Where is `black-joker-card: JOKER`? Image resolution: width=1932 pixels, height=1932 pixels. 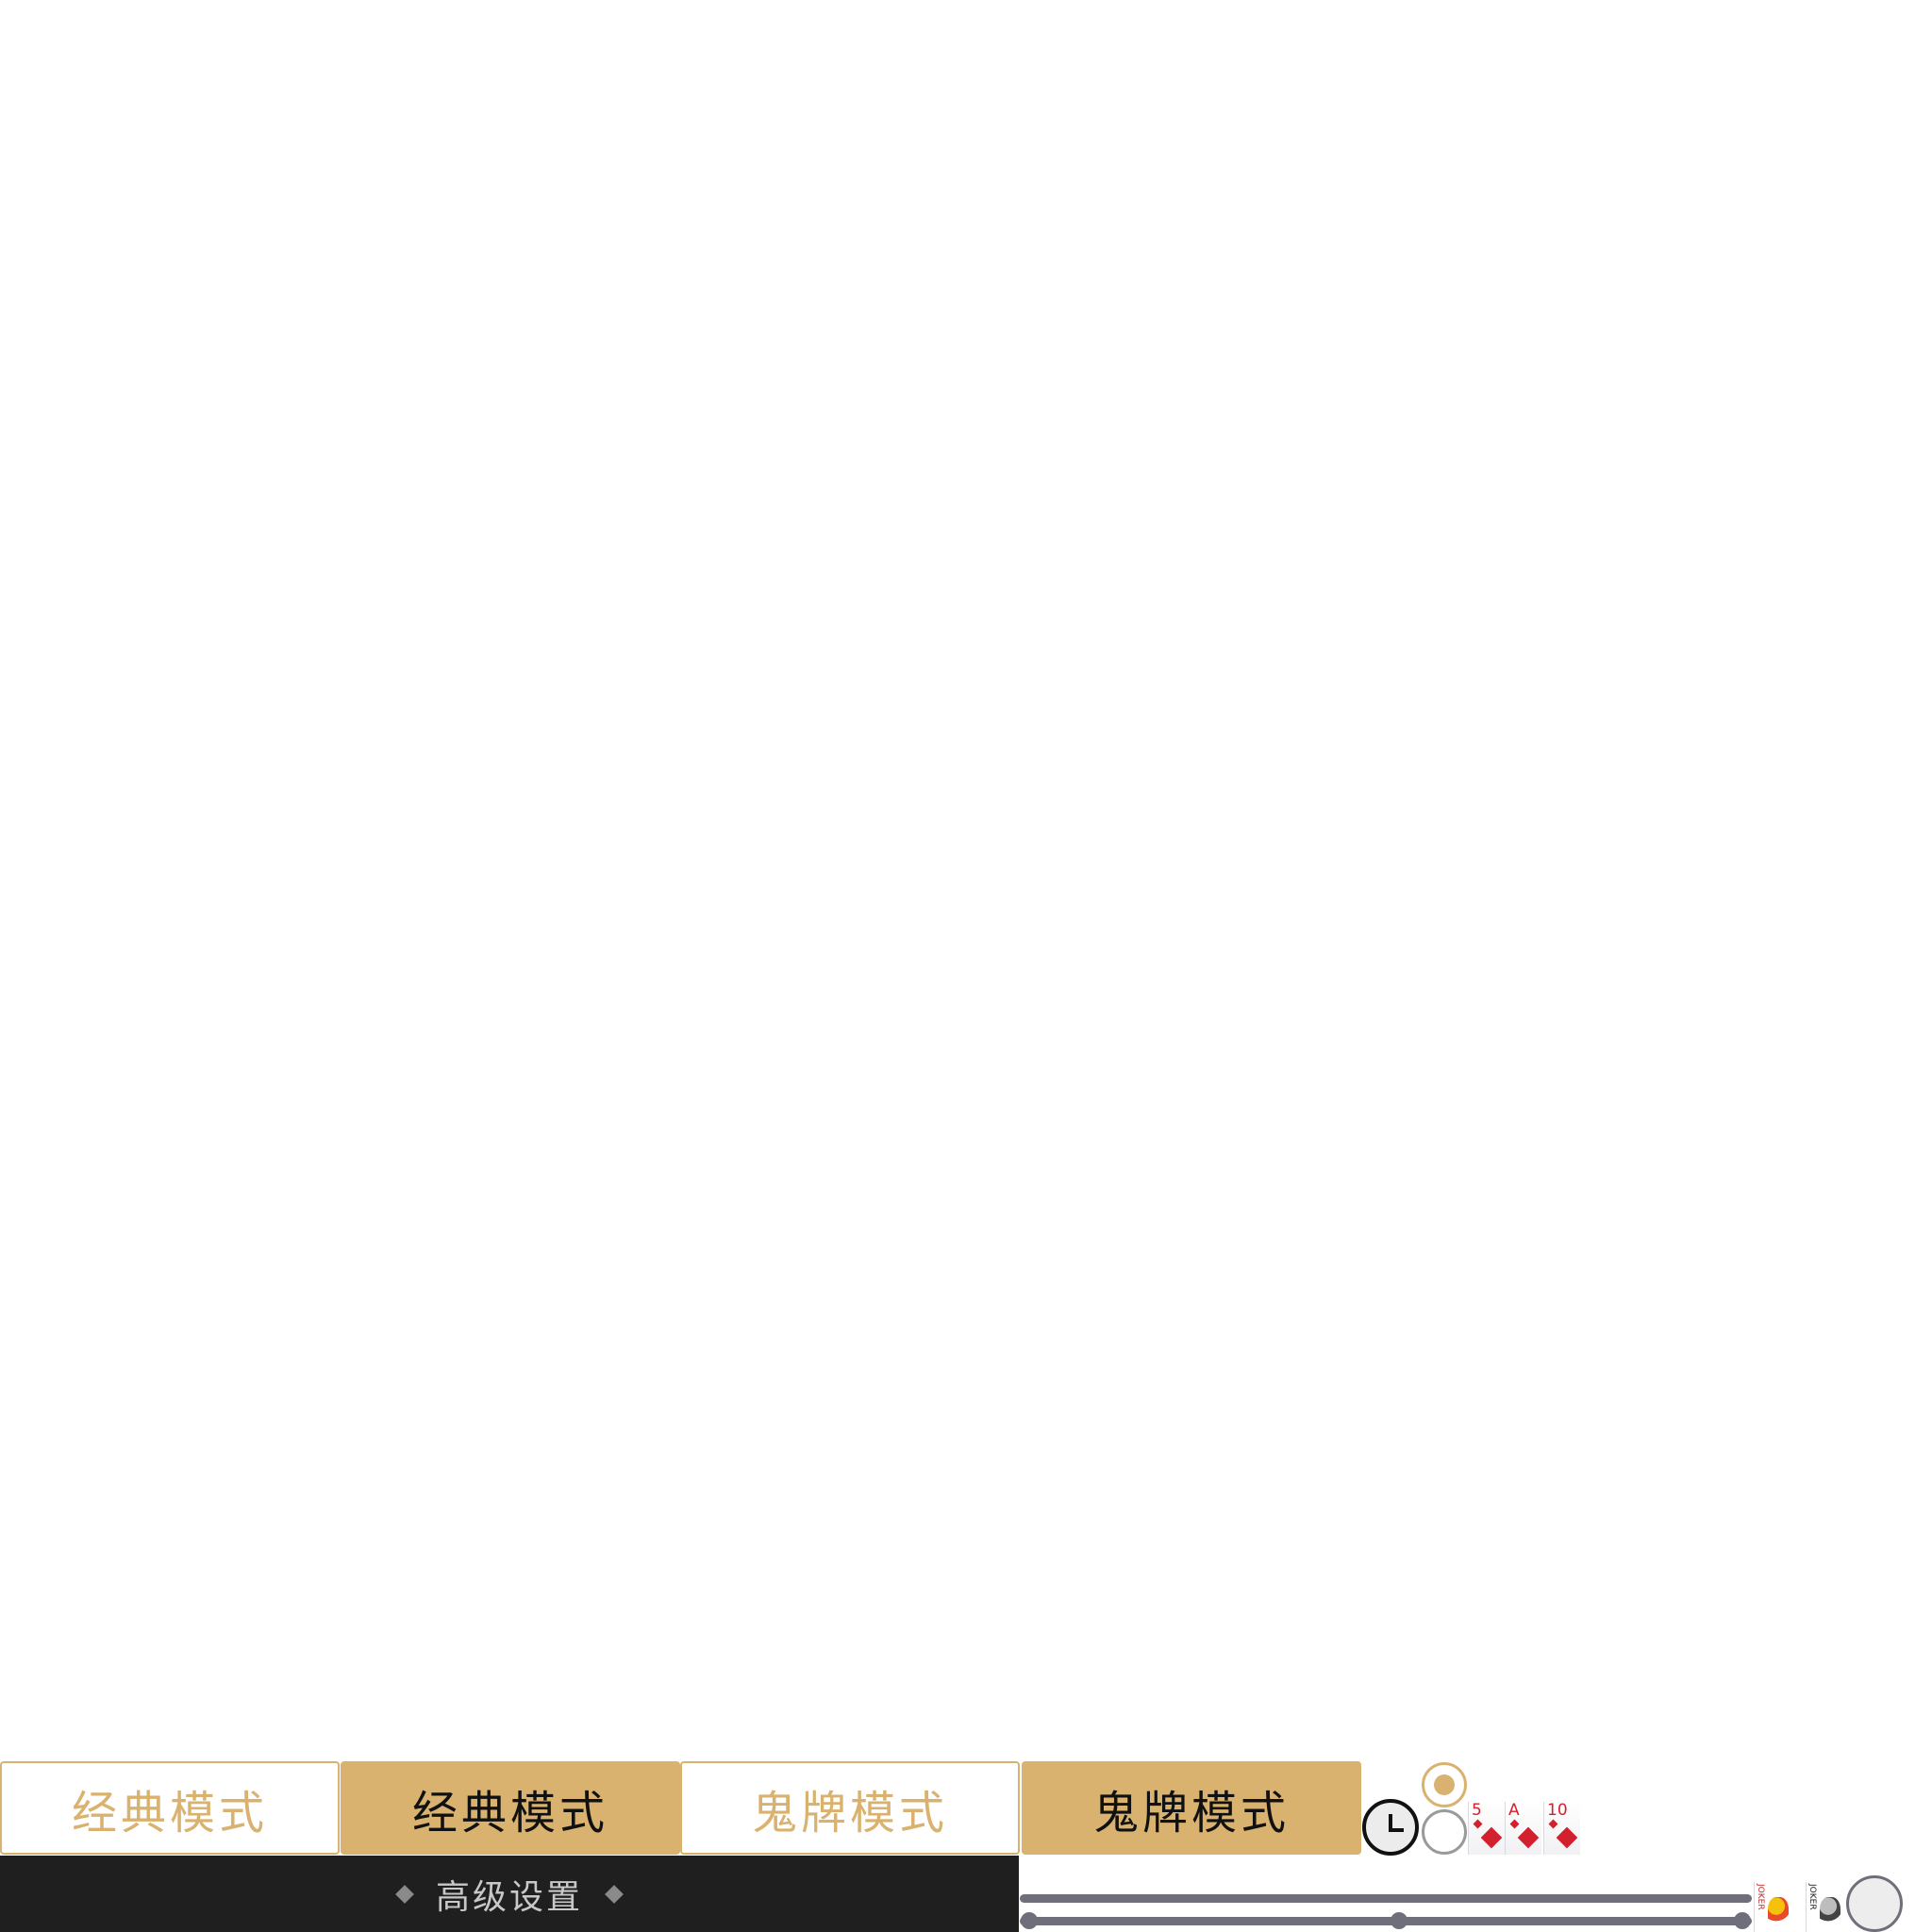
black-joker-card: JOKER is located at coordinates (1824, 1907).